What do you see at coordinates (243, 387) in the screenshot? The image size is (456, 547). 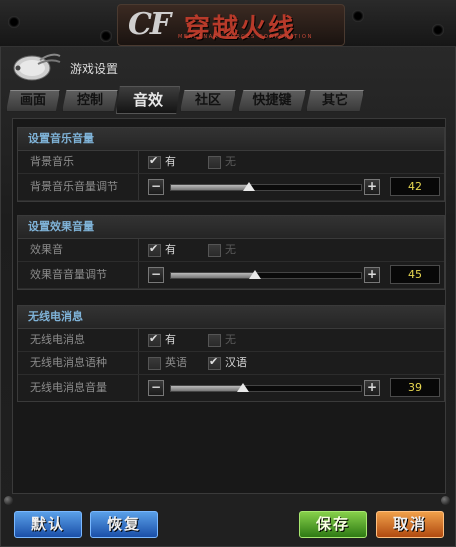 I see `radio-volume-thumb` at bounding box center [243, 387].